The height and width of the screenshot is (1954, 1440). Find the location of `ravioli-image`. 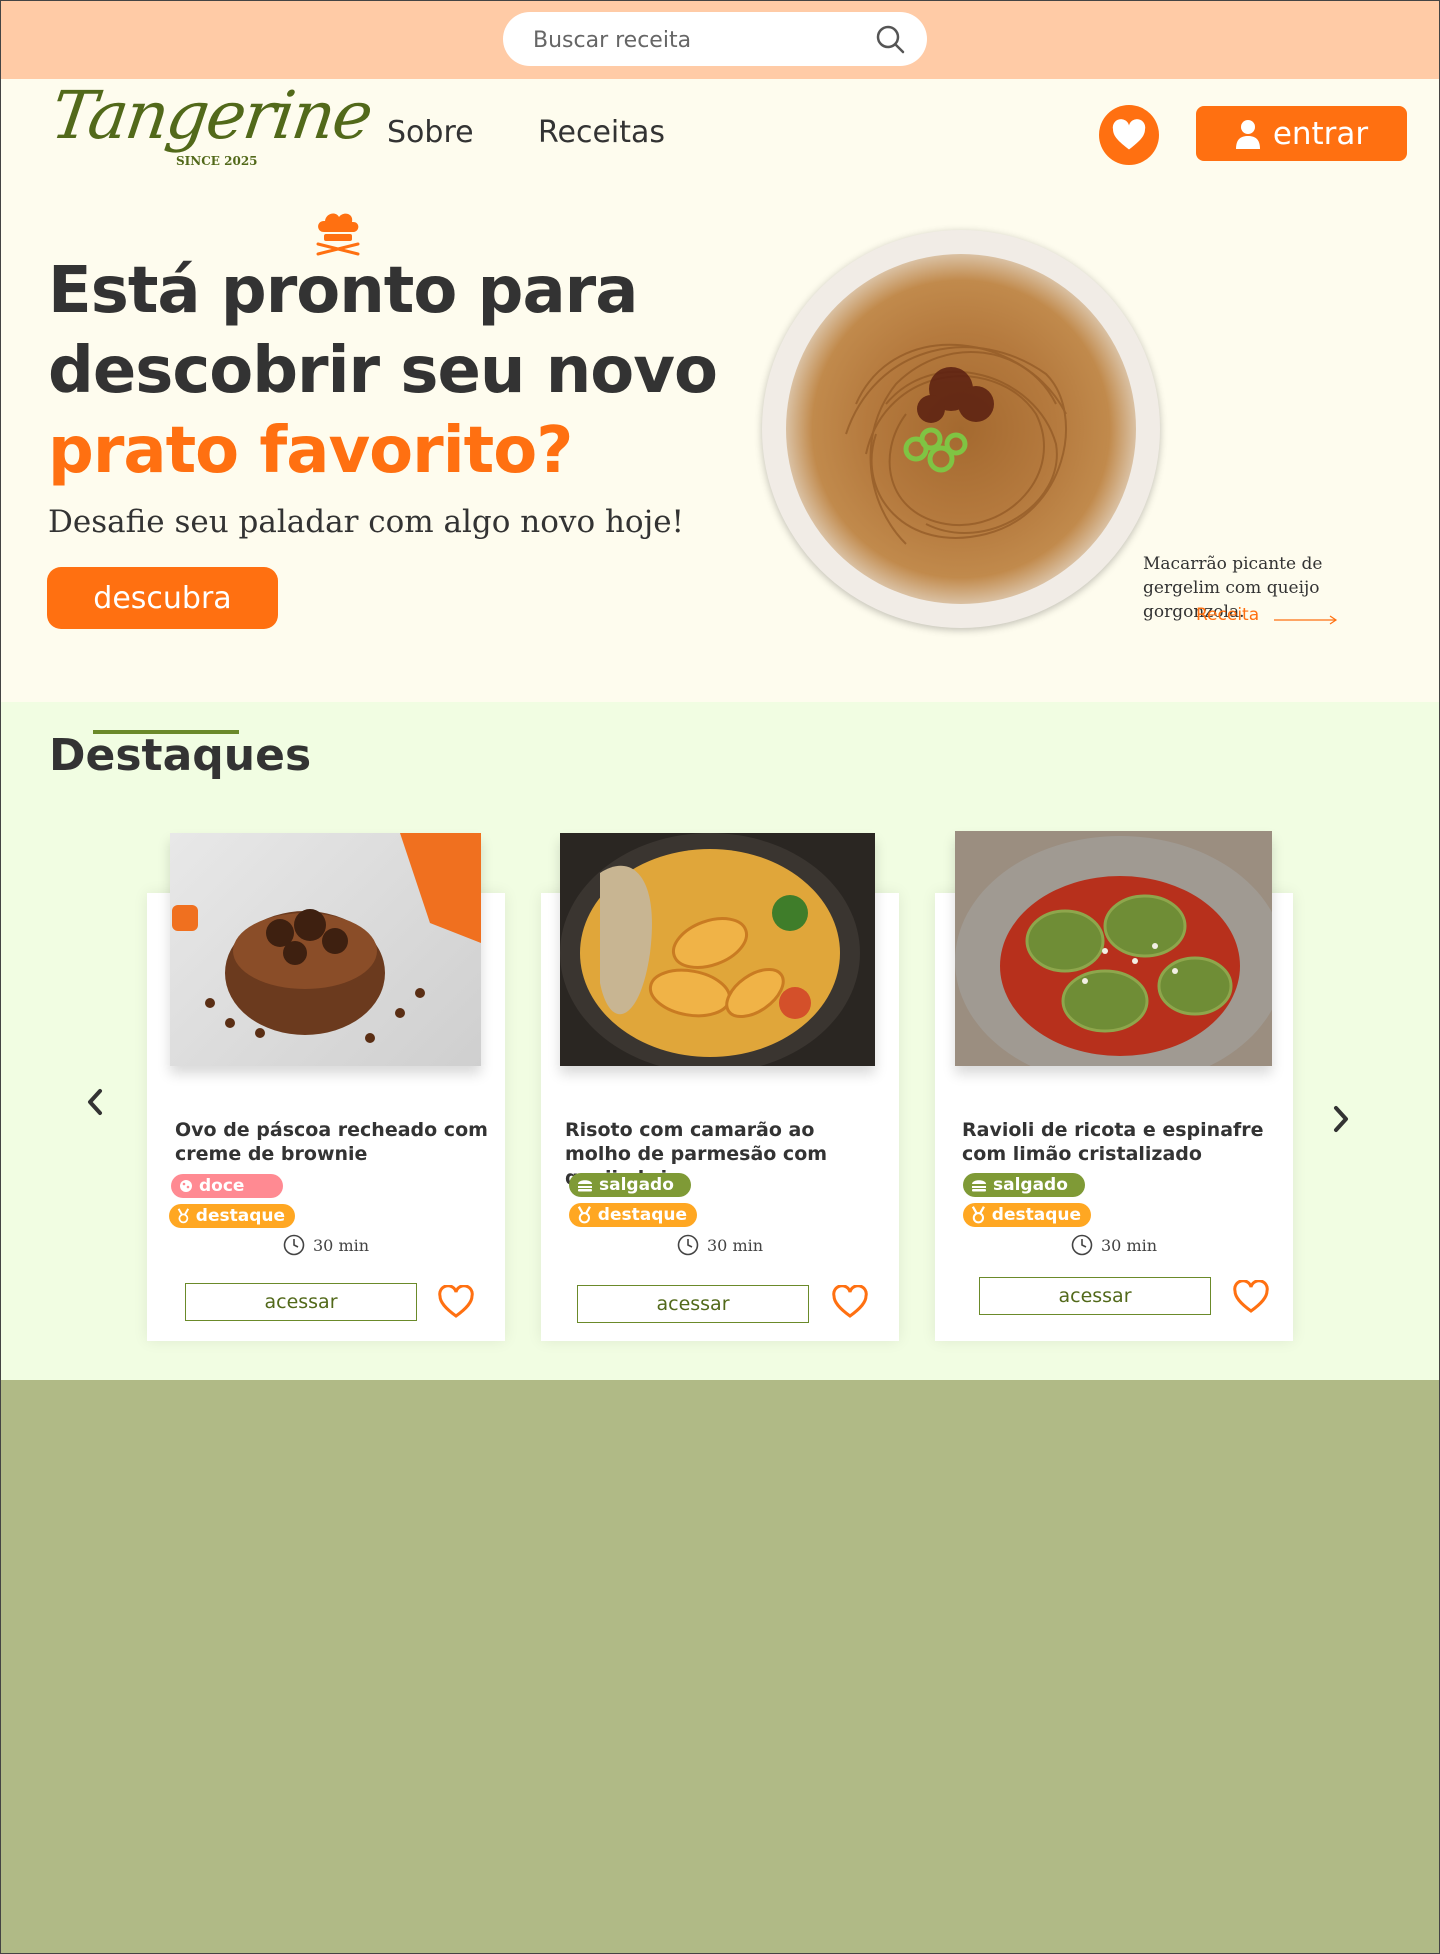

ravioli-image is located at coordinates (1113, 948).